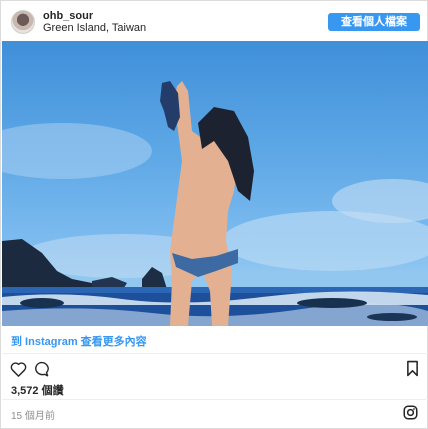  I want to click on like-count: 3,572 個讚, so click(37, 390).